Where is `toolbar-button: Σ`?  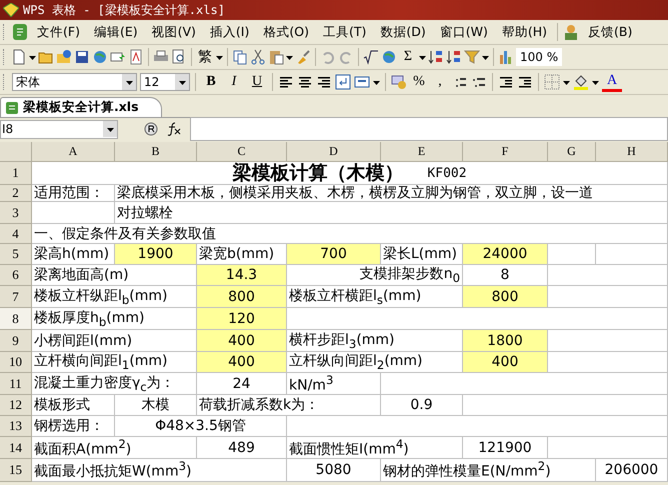
toolbar-button: Σ is located at coordinates (408, 57).